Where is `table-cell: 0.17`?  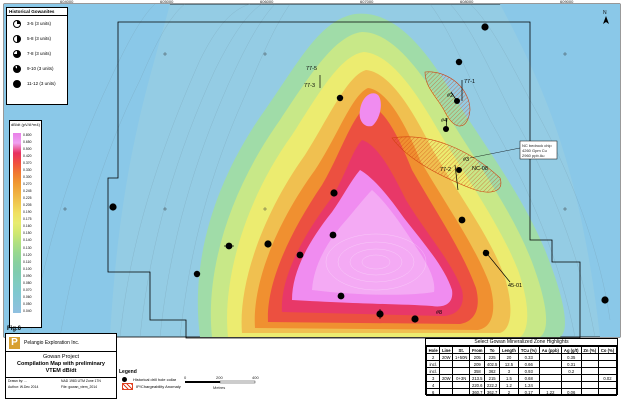
table-cell: 0.17 is located at coordinates (528, 392).